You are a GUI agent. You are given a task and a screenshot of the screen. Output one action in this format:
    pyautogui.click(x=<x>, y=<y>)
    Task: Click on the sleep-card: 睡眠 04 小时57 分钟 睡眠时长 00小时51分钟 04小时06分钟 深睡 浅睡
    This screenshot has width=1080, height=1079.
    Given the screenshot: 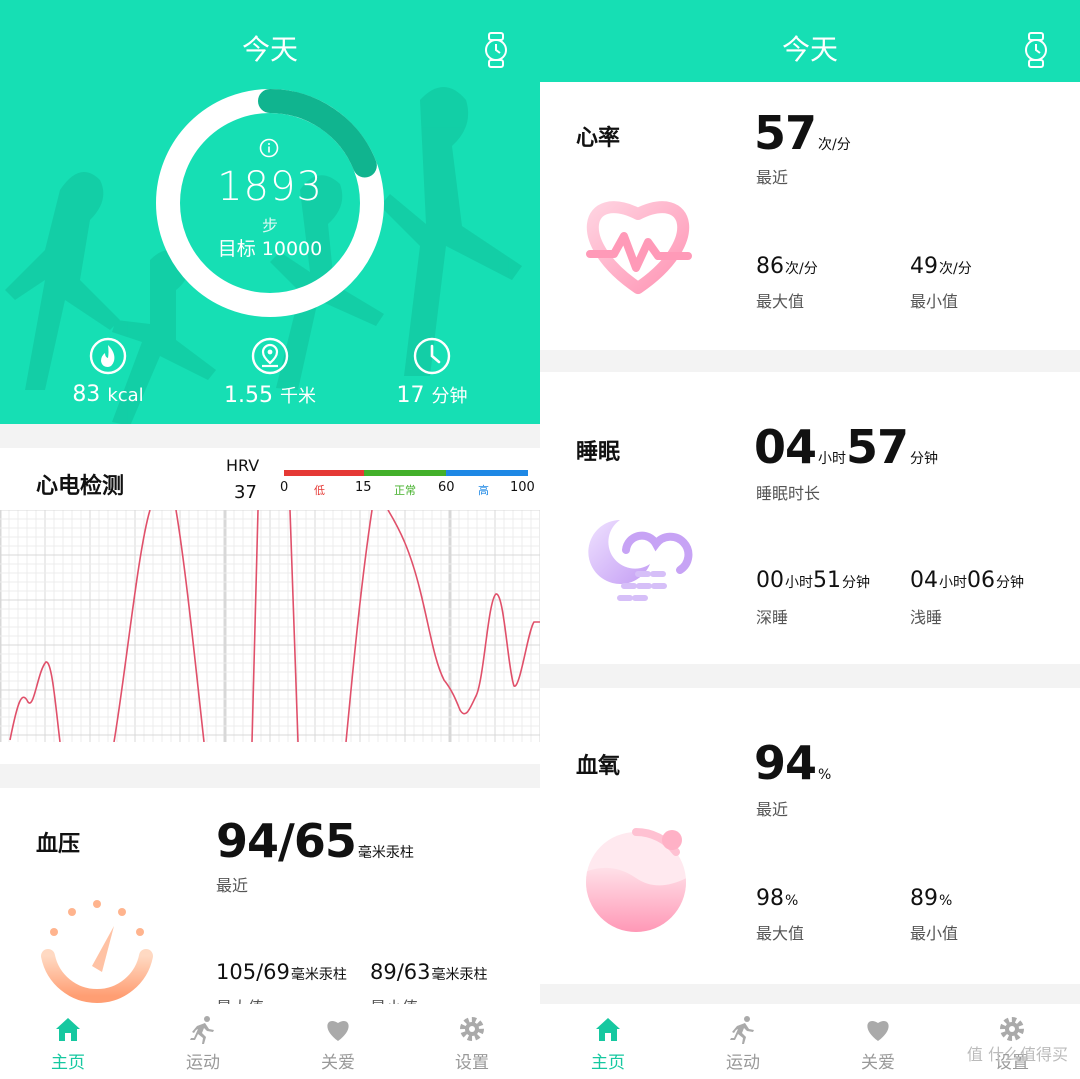 What is the action you would take?
    pyautogui.click(x=810, y=518)
    